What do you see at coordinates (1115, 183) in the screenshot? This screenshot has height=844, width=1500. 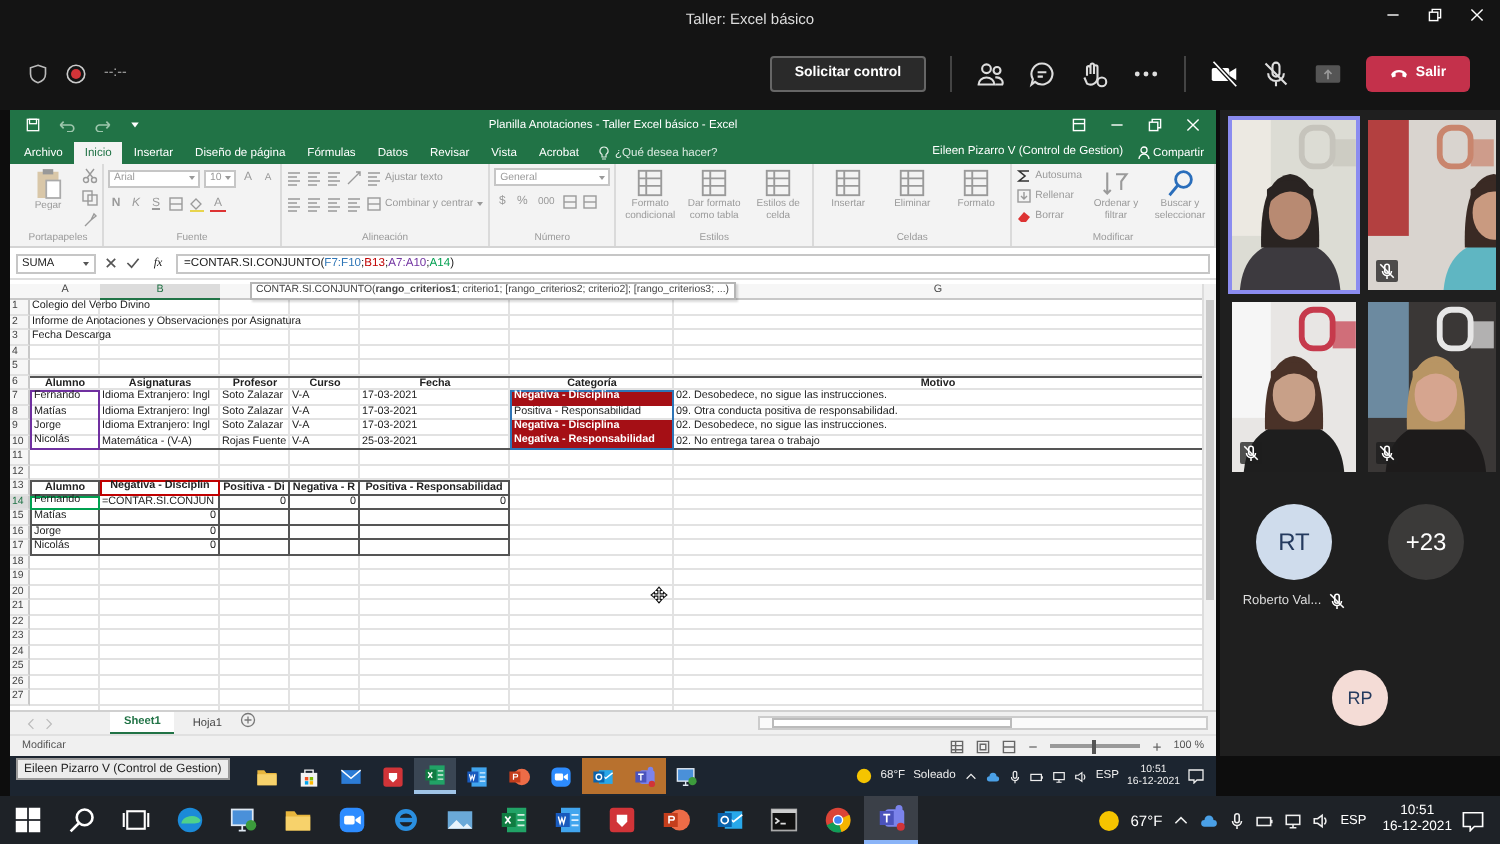 I see `sort-icon` at bounding box center [1115, 183].